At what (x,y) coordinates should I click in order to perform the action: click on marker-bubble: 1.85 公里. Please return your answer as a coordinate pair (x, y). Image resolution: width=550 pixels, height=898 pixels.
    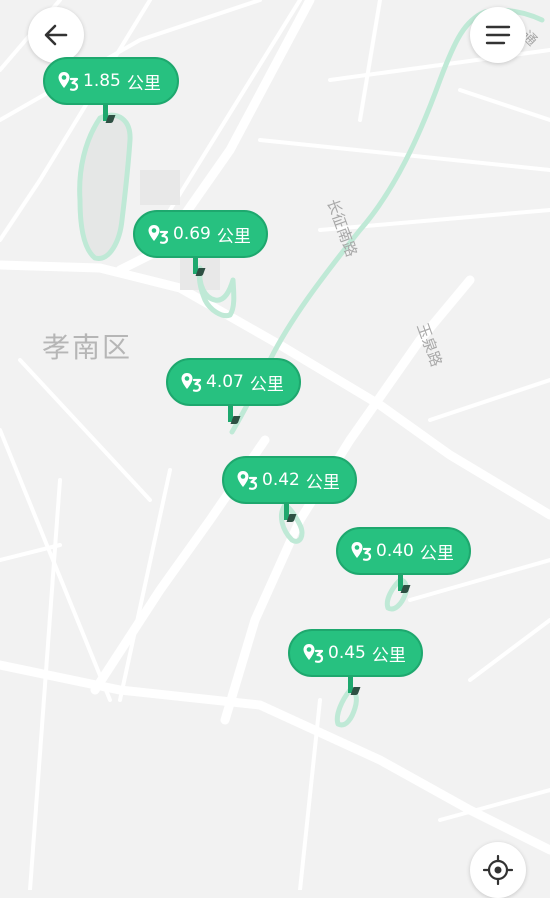
    Looking at the image, I should click on (111, 81).